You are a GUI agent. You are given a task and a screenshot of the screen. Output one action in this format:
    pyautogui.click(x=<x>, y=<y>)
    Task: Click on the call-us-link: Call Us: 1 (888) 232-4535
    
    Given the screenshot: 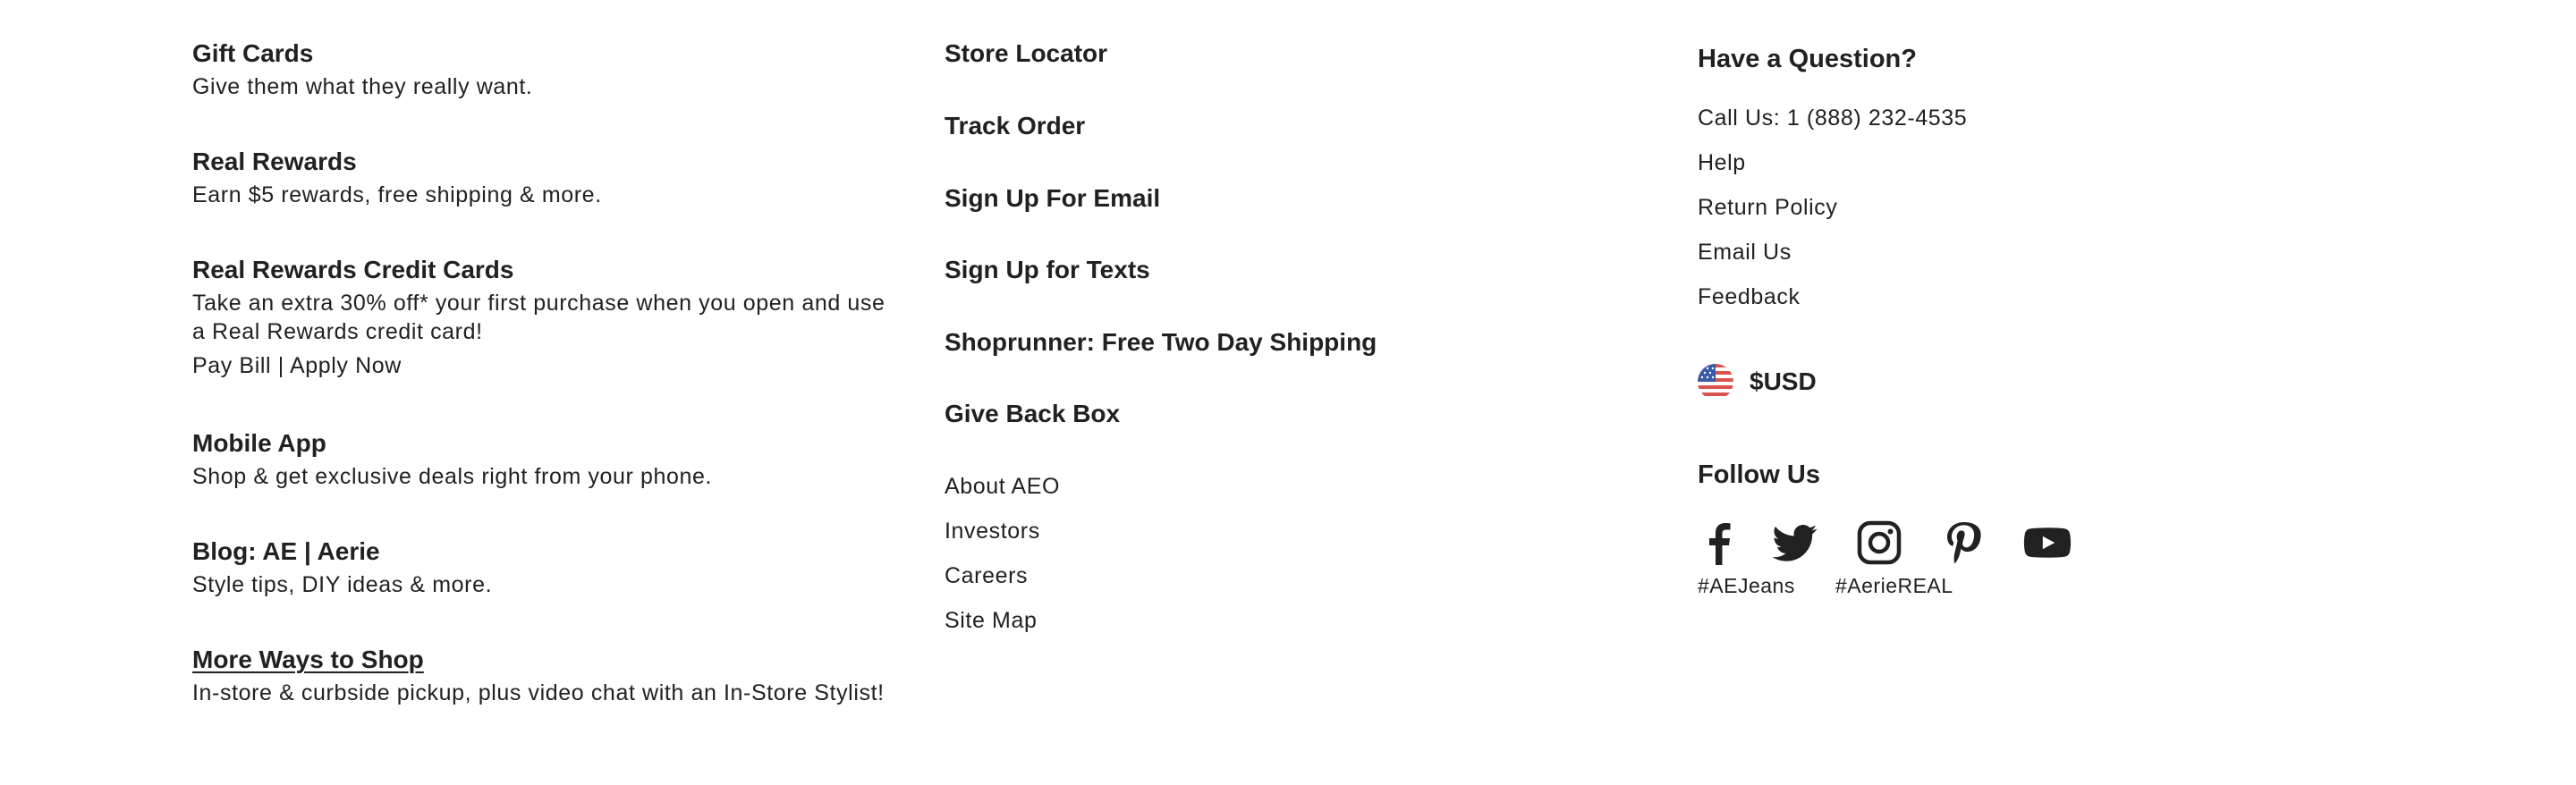 What is the action you would take?
    pyautogui.click(x=1832, y=118)
    